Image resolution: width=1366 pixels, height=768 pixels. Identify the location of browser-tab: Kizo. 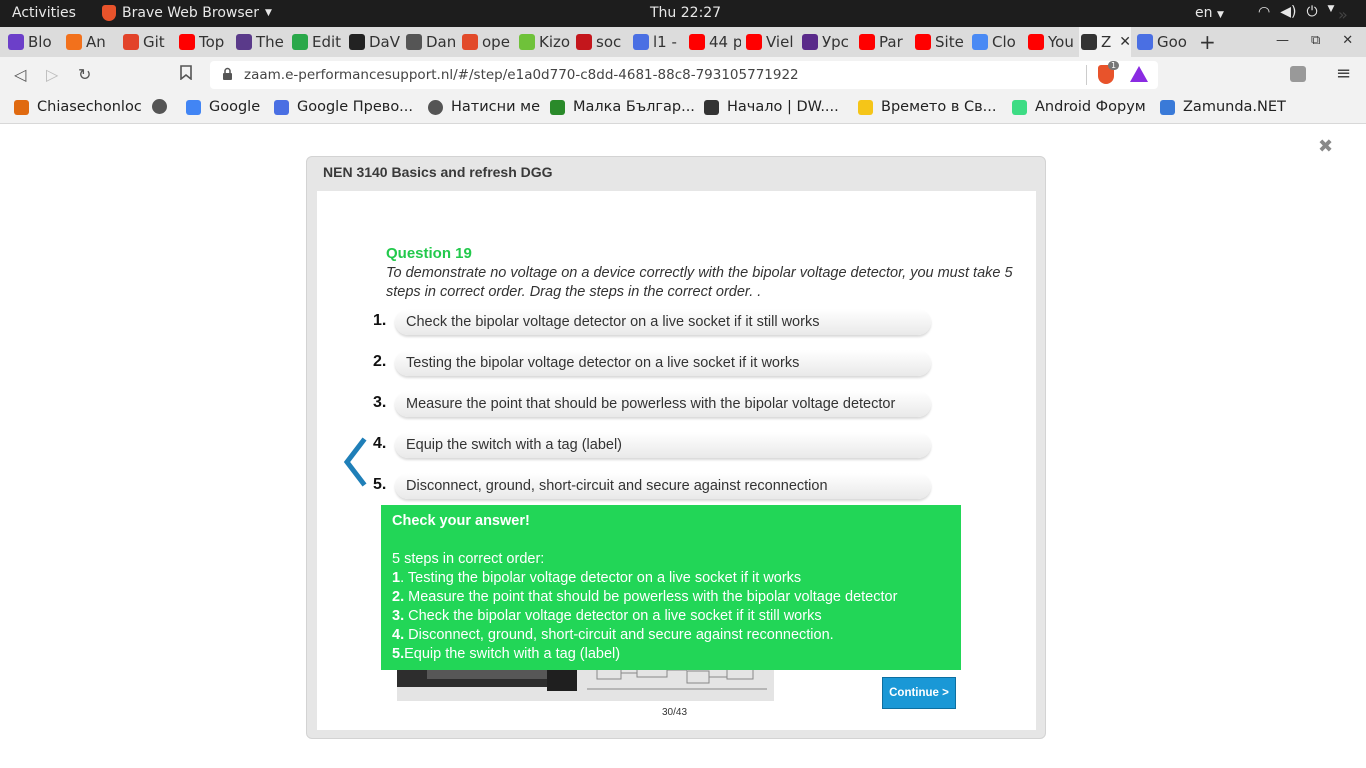
(544, 42).